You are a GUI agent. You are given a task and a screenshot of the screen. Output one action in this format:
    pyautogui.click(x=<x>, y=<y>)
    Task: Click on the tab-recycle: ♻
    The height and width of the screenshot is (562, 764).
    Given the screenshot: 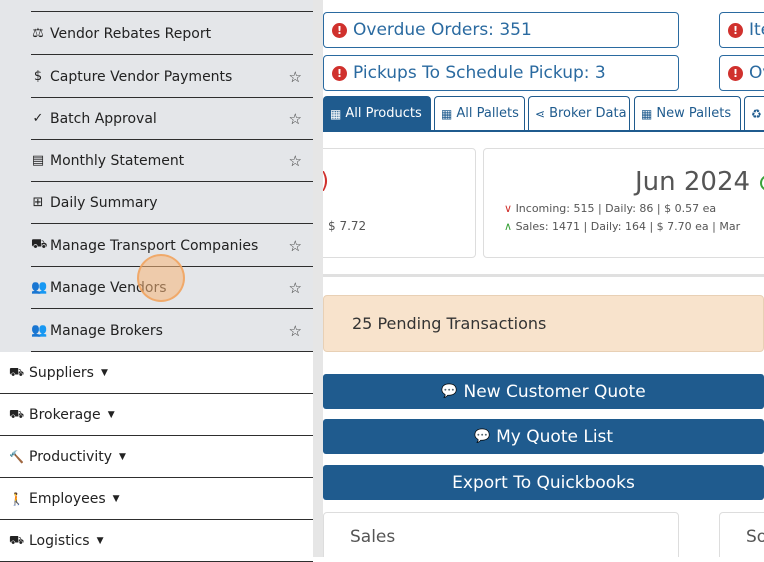 What is the action you would take?
    pyautogui.click(x=754, y=113)
    